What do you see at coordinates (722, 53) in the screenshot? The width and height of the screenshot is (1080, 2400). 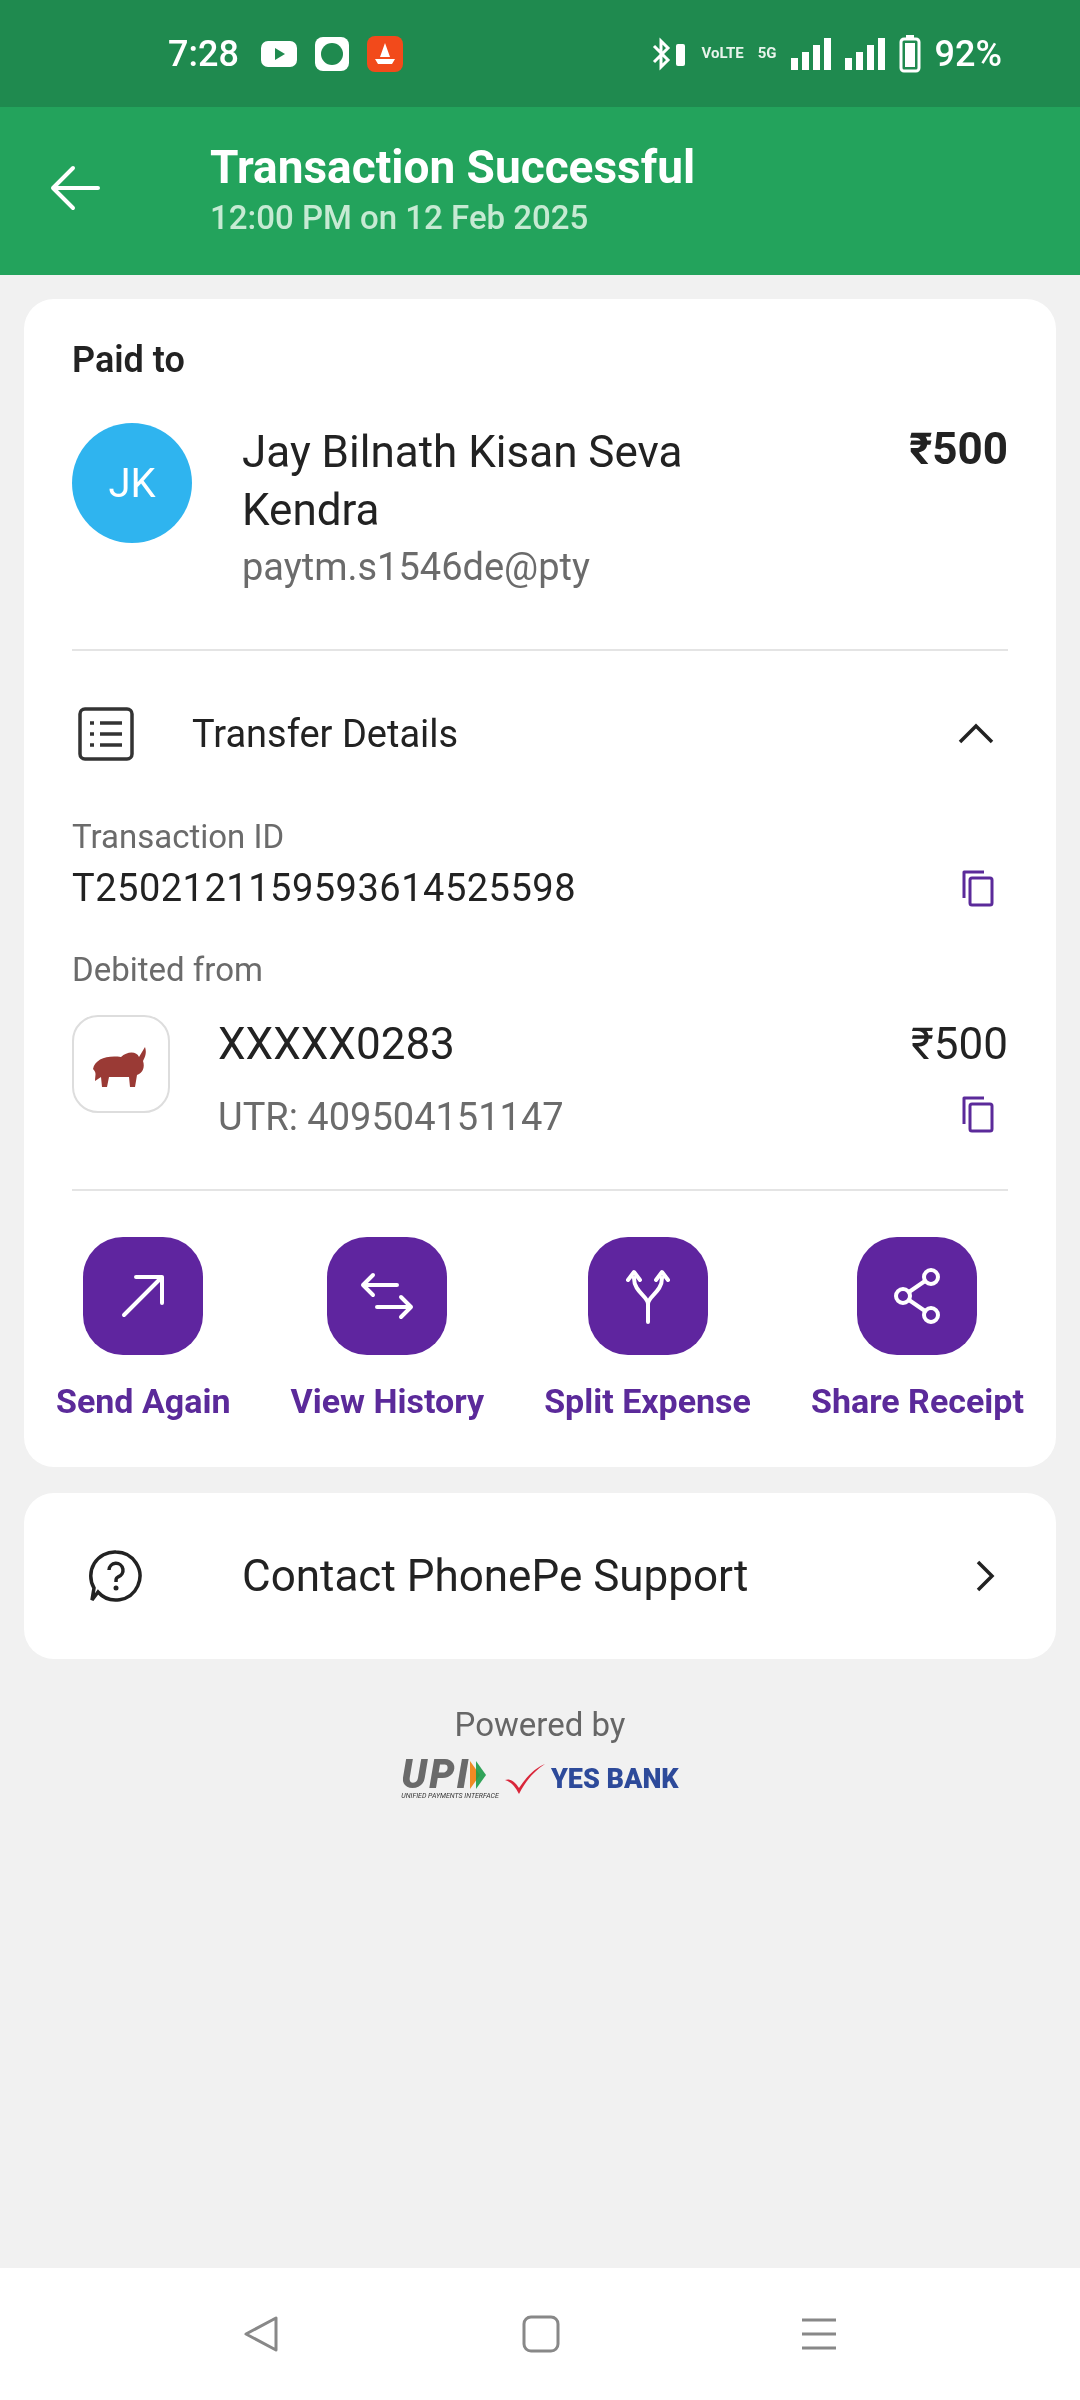 I see `volte-indicator: VoLTE` at bounding box center [722, 53].